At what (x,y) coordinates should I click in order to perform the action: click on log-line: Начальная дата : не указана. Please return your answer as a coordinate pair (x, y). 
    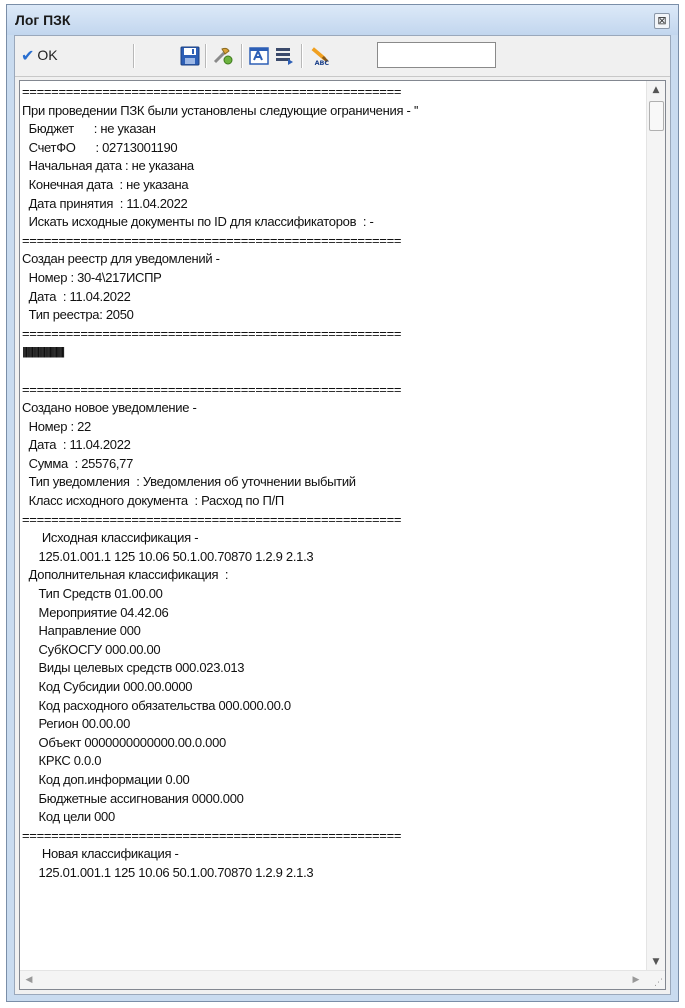
    Looking at the image, I should click on (108, 166).